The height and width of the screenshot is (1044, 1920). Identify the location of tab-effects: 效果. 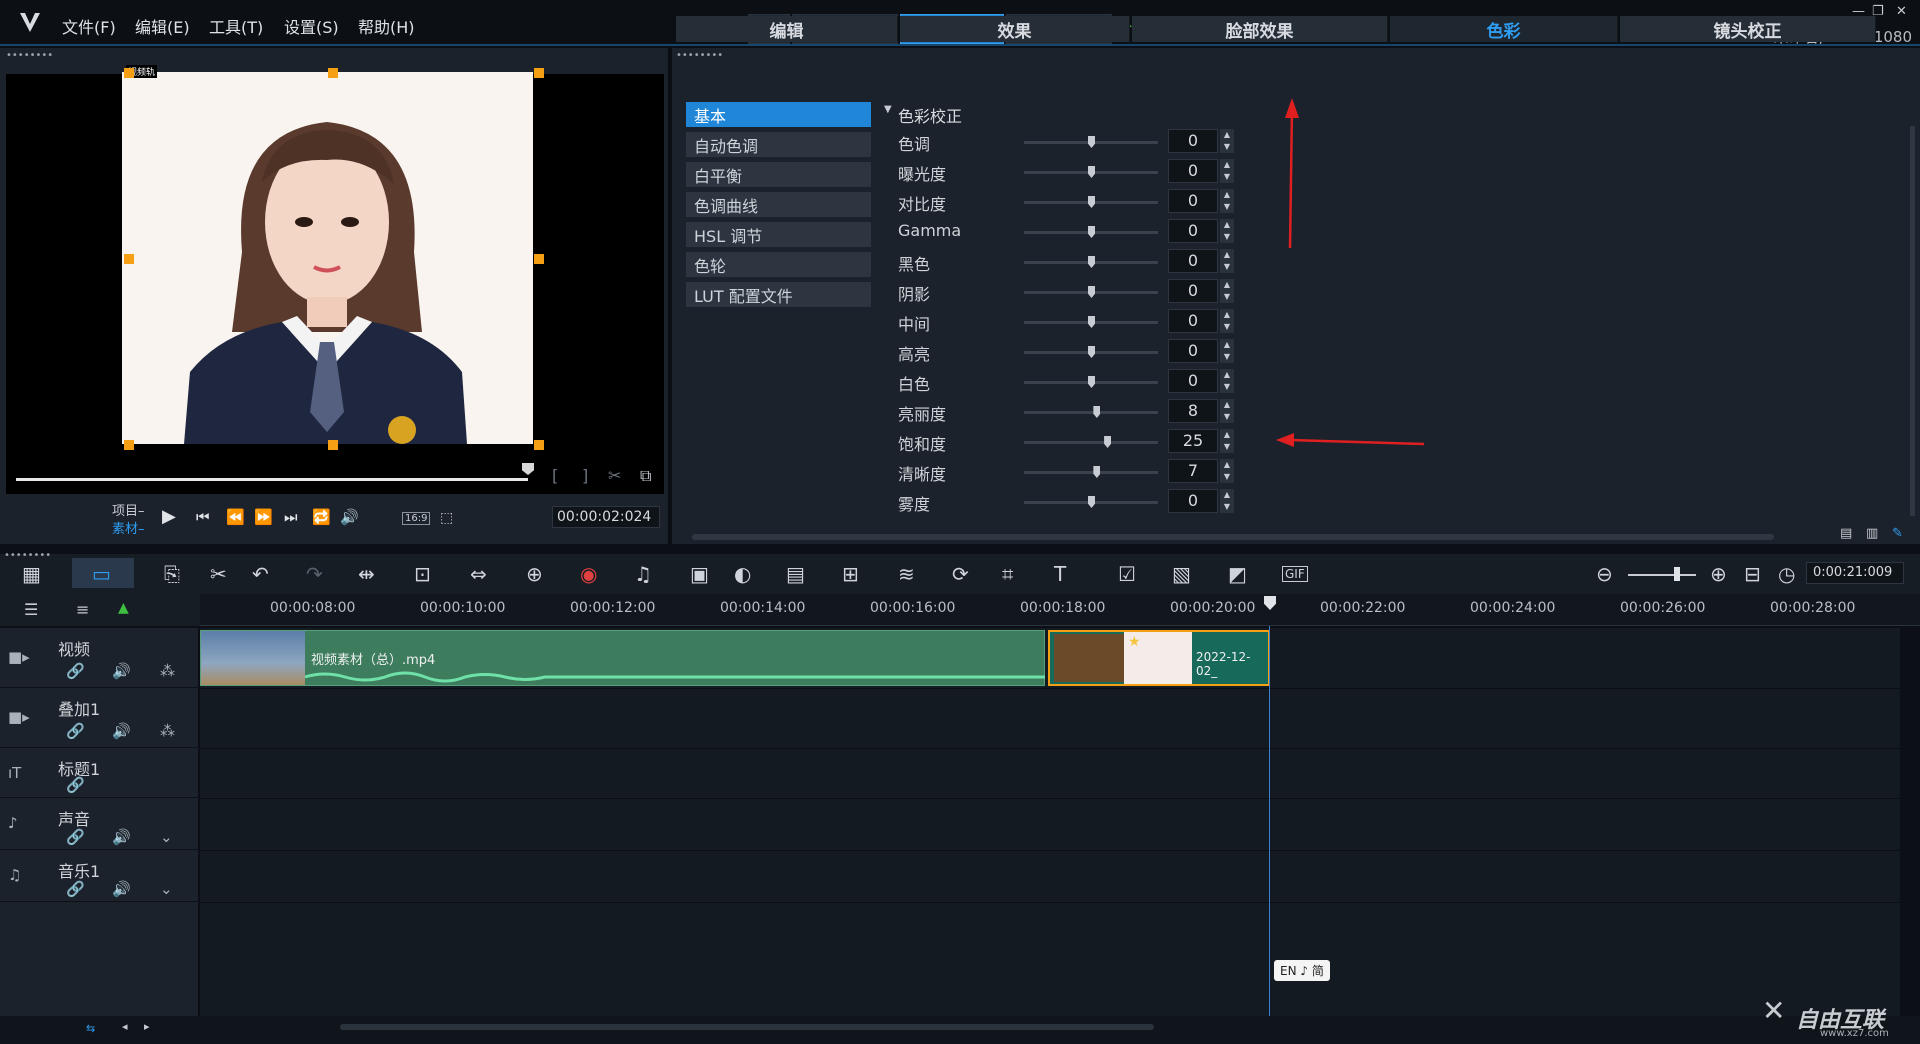
(1015, 29).